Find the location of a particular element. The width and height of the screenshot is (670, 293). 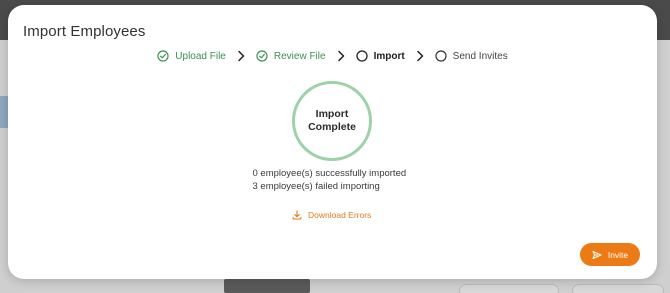

background-element is located at coordinates (267, 286).